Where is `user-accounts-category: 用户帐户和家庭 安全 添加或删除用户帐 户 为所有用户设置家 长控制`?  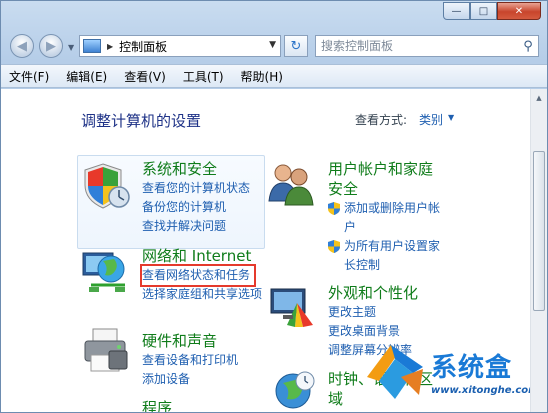
user-accounts-category: 用户帐户和家庭 安全 添加或删除用户帐 户 为所有用户设置家 长控制 is located at coordinates (384, 217).